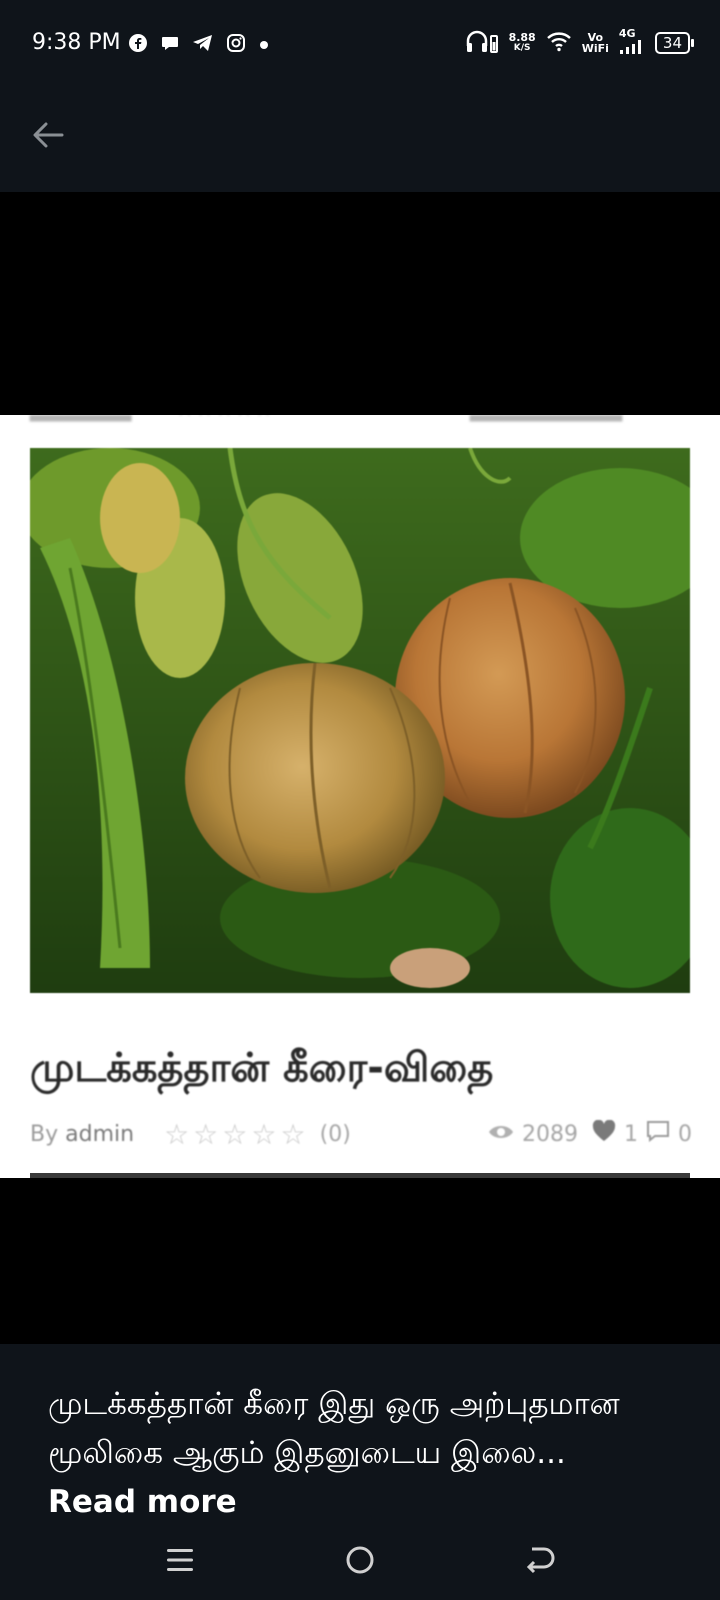  I want to click on post-title: முடக்கத்தான் கீரை-விதை, so click(262, 1068).